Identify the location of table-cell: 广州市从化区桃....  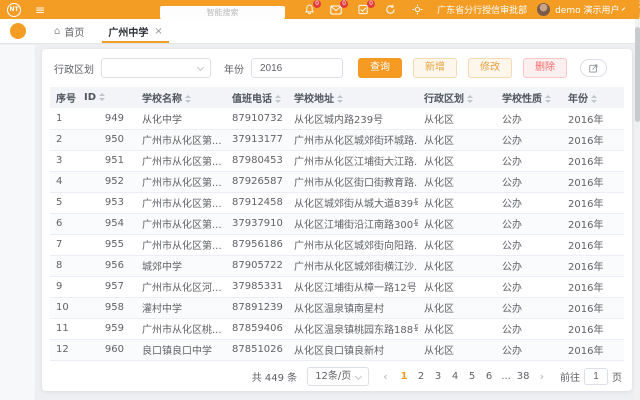
(181, 329).